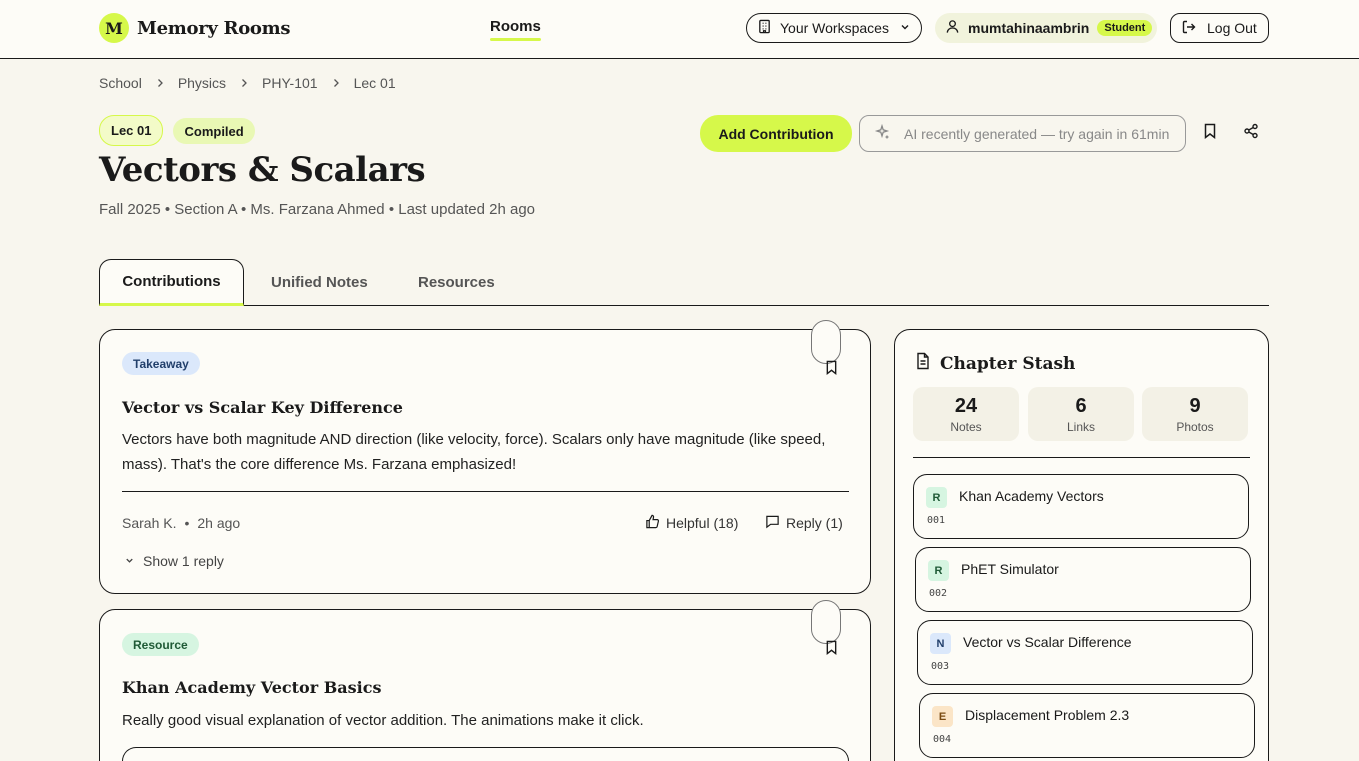  What do you see at coordinates (1081, 506) in the screenshot?
I see `stash-item: R Khan Academy Vectors 001` at bounding box center [1081, 506].